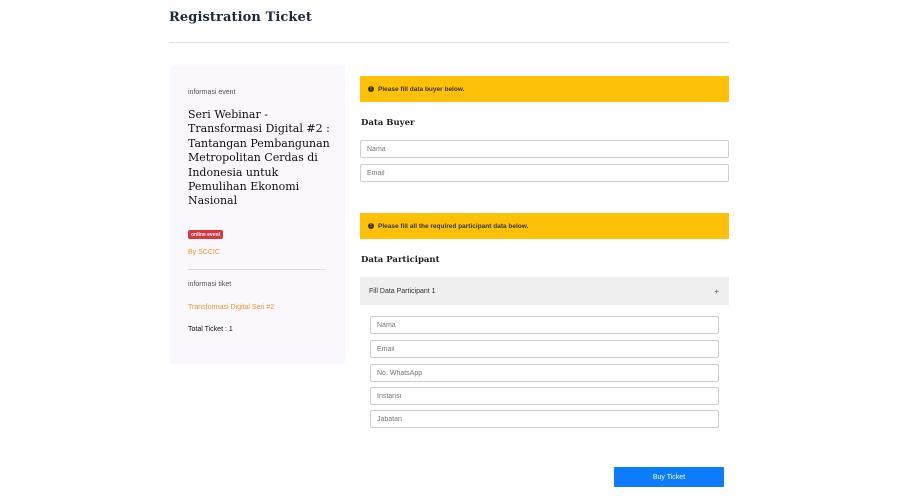 This screenshot has height=498, width=916. What do you see at coordinates (449, 42) in the screenshot?
I see `title-divider` at bounding box center [449, 42].